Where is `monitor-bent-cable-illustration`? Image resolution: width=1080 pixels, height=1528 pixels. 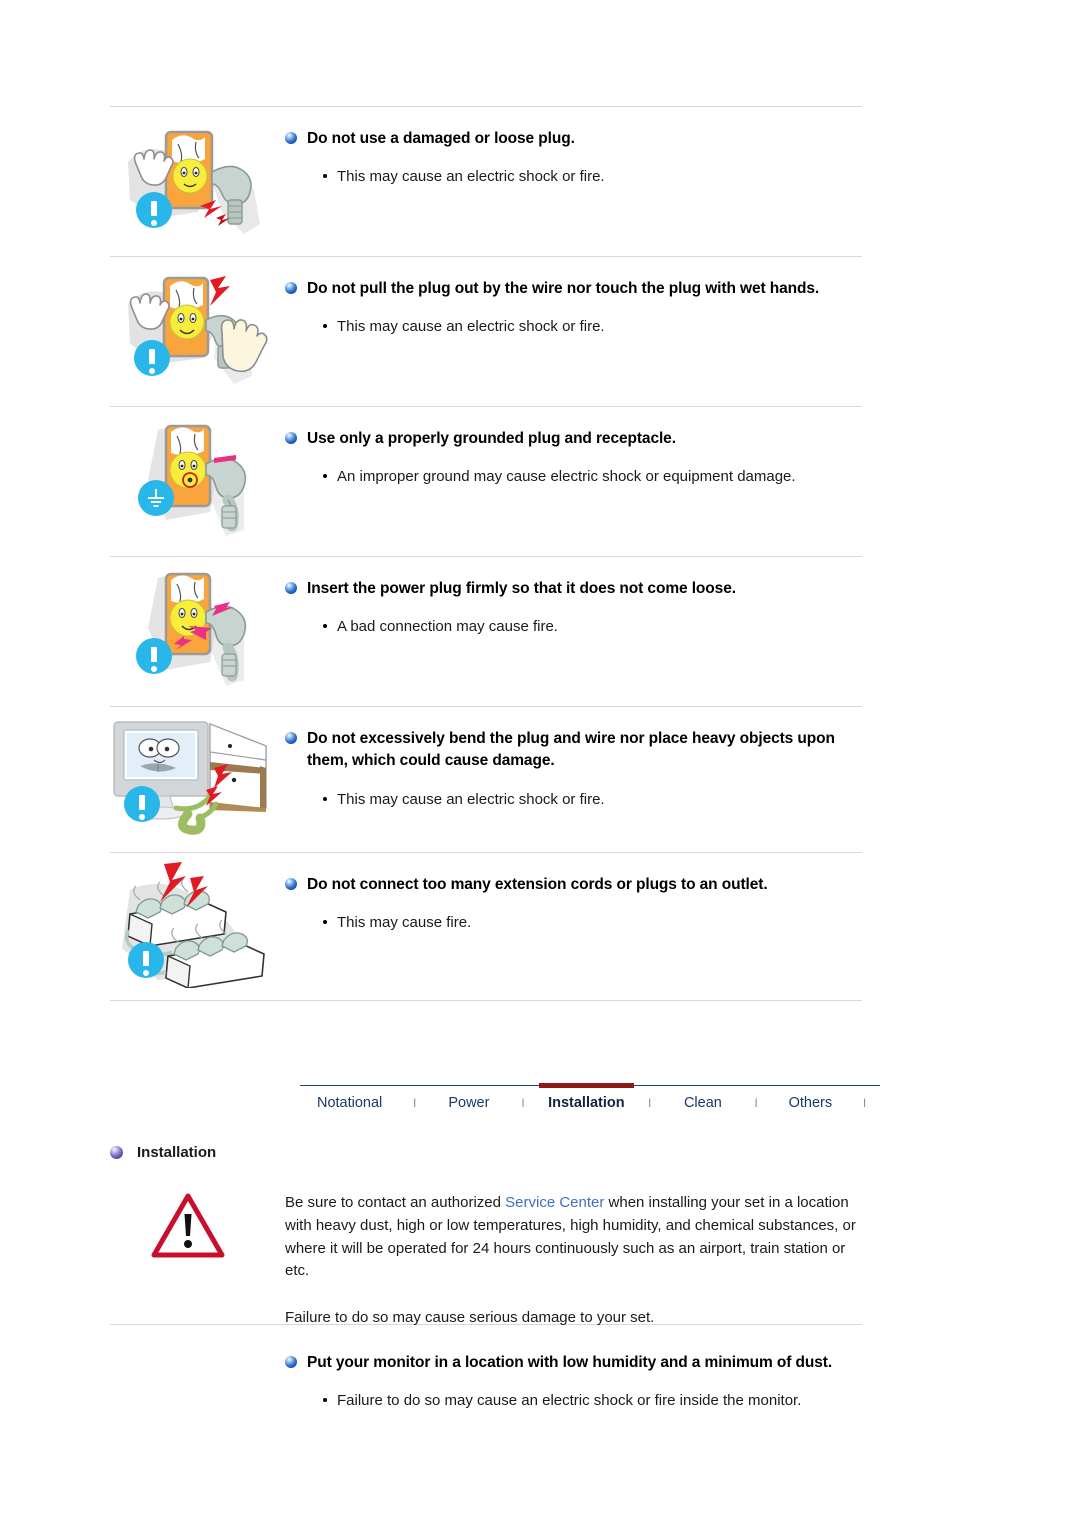
monitor-bent-cable-illustration is located at coordinates (197, 774).